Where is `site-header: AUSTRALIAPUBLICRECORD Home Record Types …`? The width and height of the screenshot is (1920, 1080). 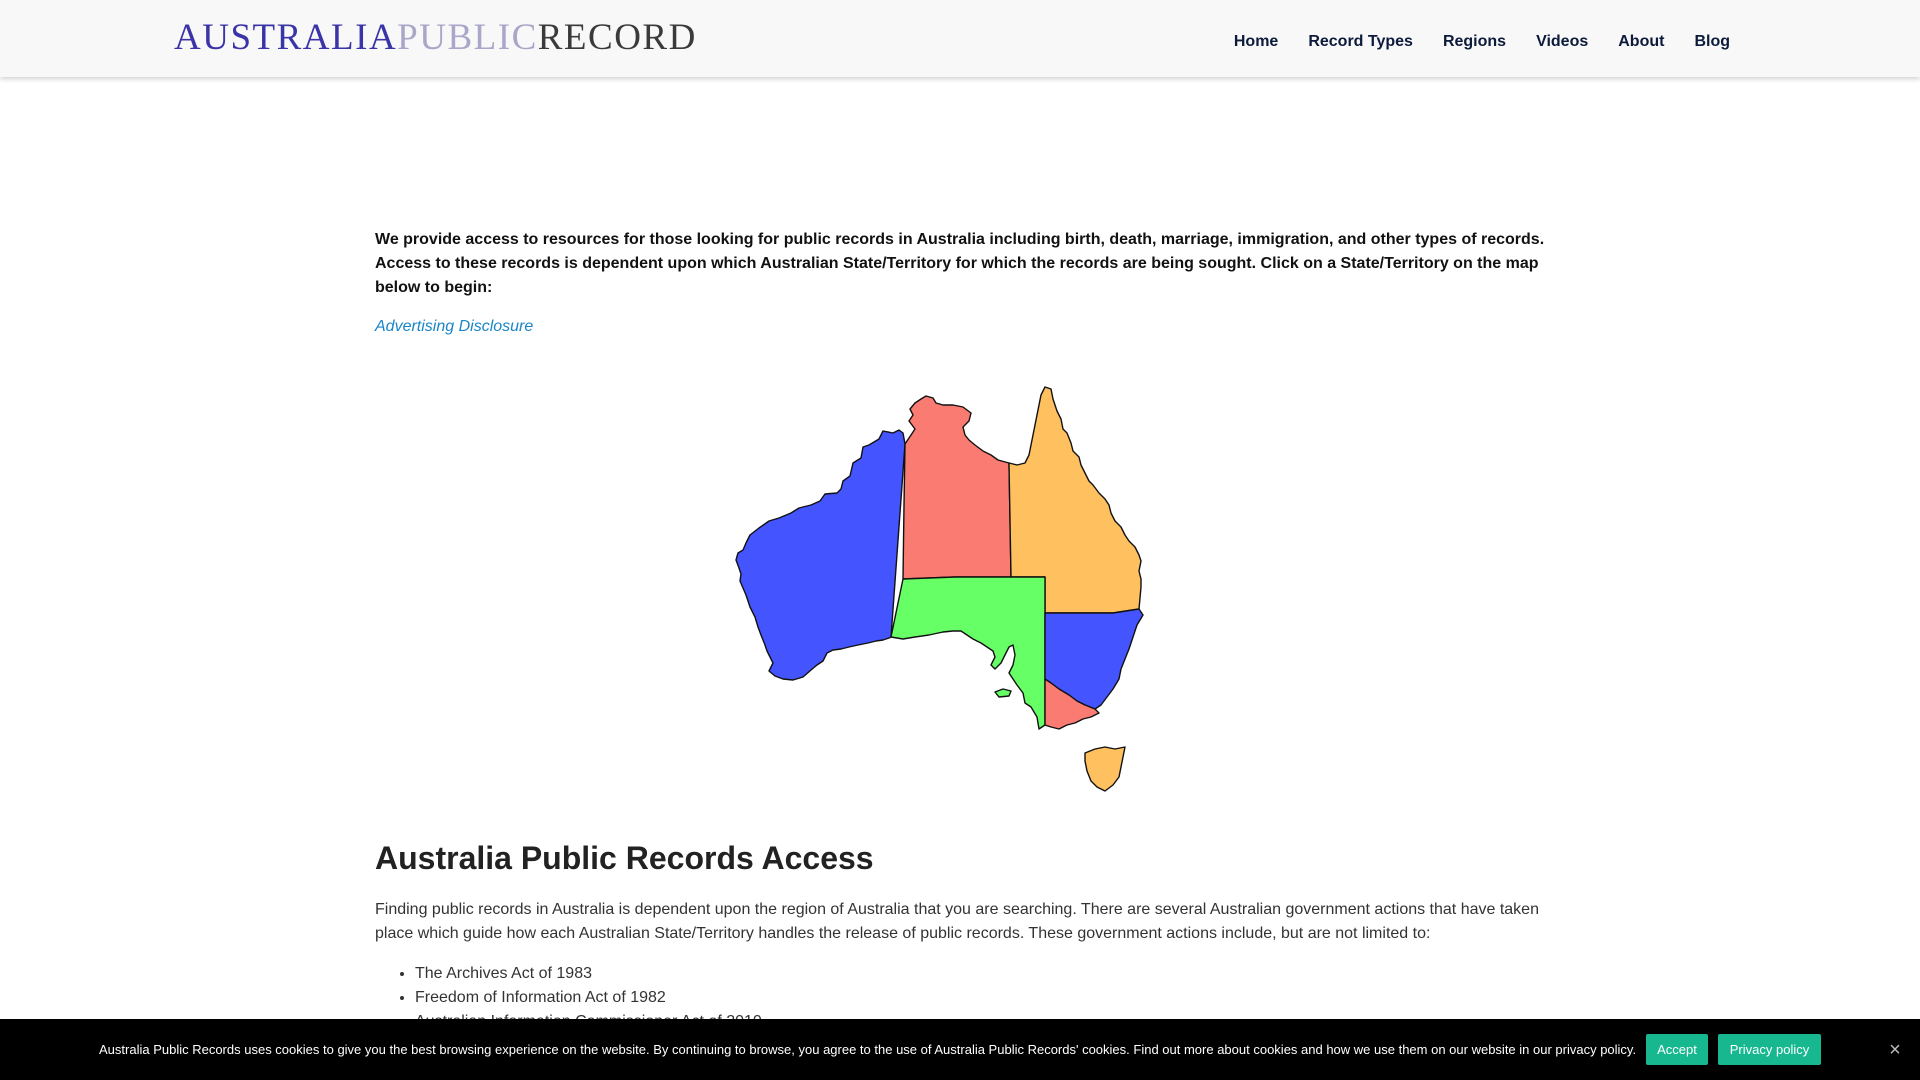
site-header: AUSTRALIAPUBLICRECORD Home Record Types … is located at coordinates (960, 38).